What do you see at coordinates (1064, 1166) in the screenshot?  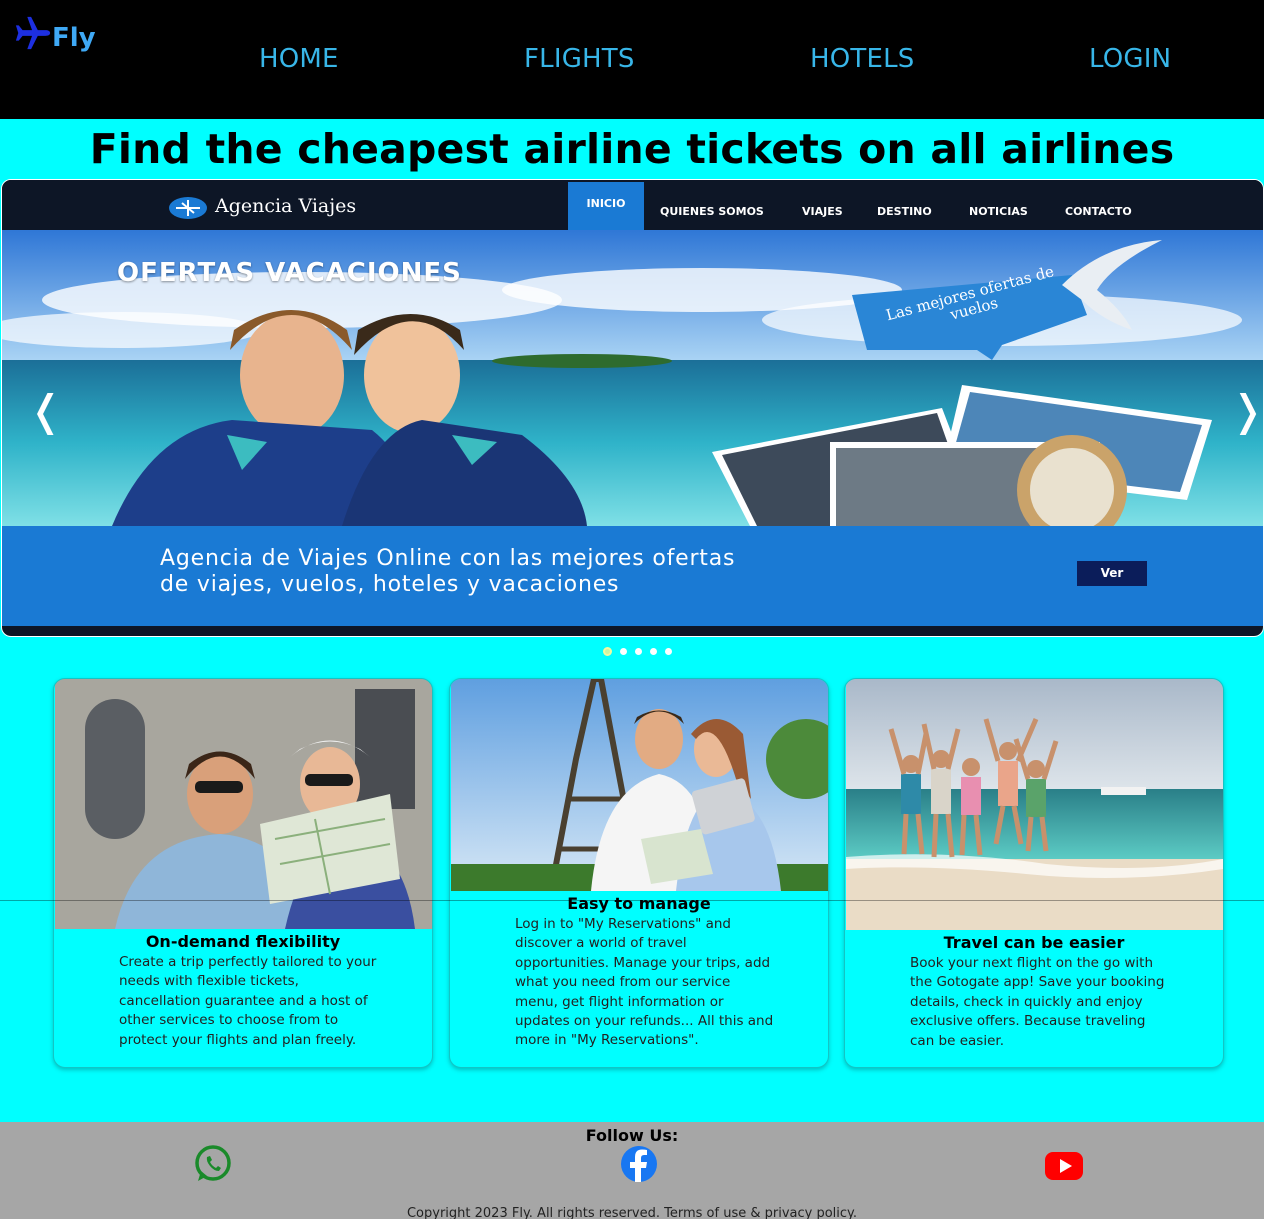 I see `youtube-icon` at bounding box center [1064, 1166].